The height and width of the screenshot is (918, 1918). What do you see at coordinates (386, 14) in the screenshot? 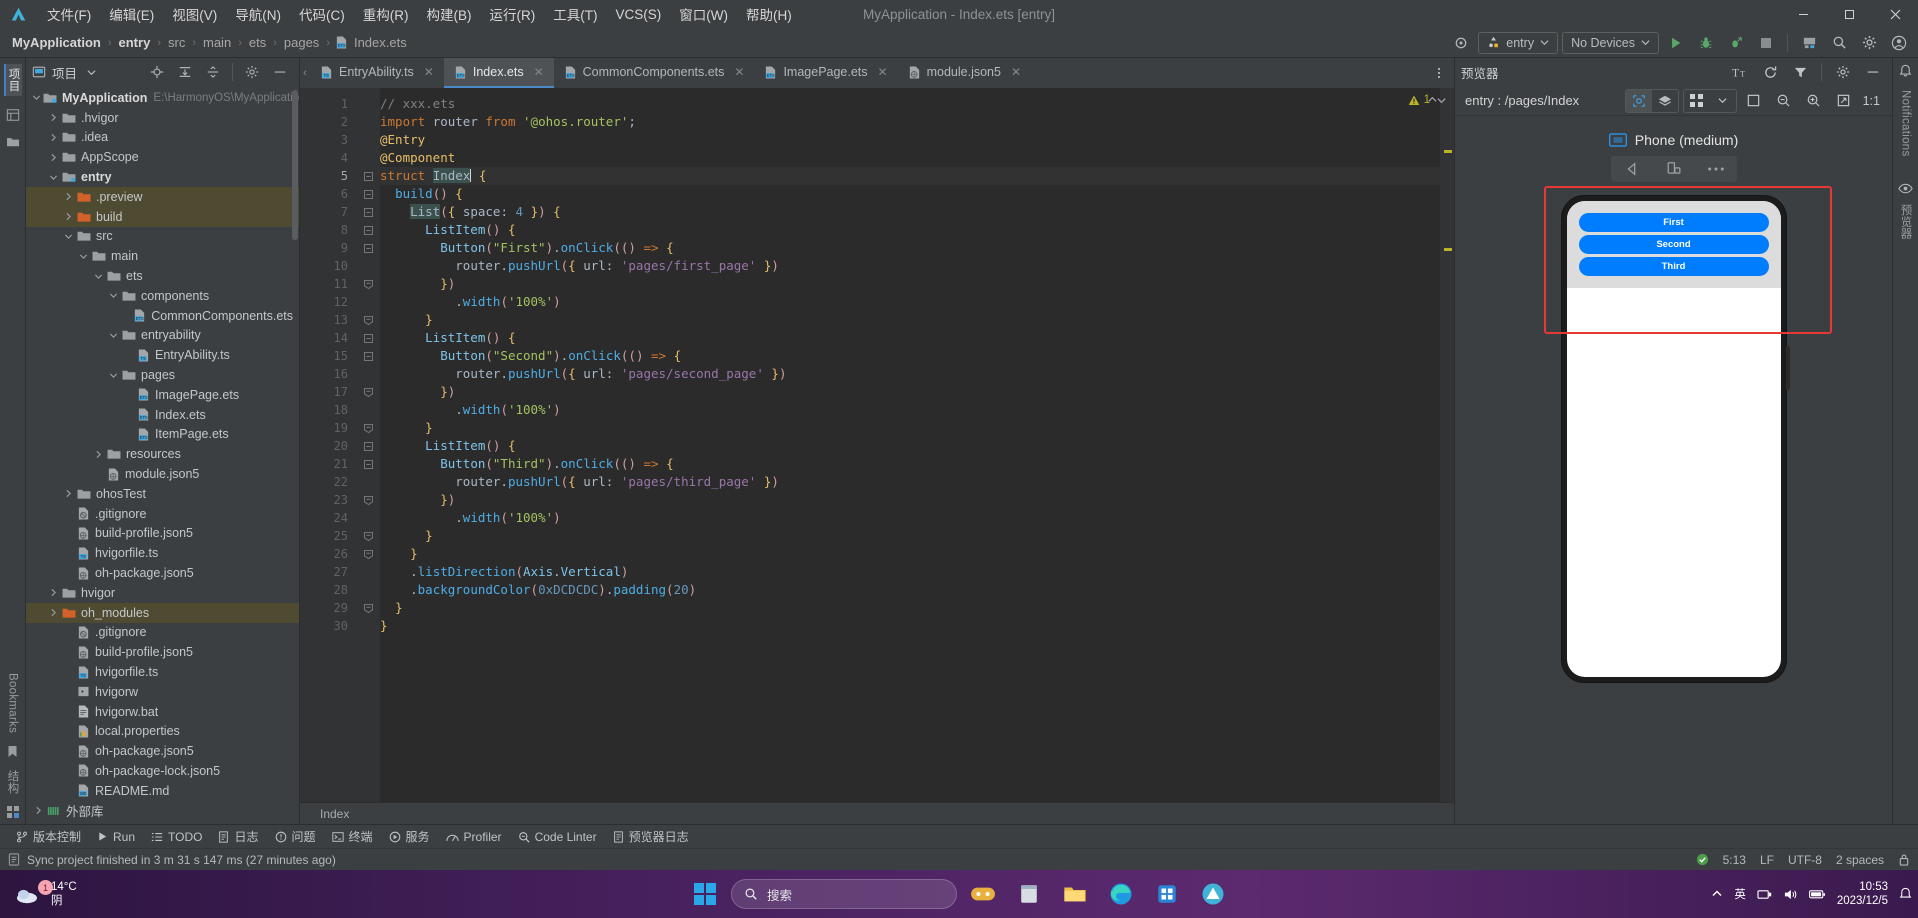
I see `menu-item-5: 重构(R)` at bounding box center [386, 14].